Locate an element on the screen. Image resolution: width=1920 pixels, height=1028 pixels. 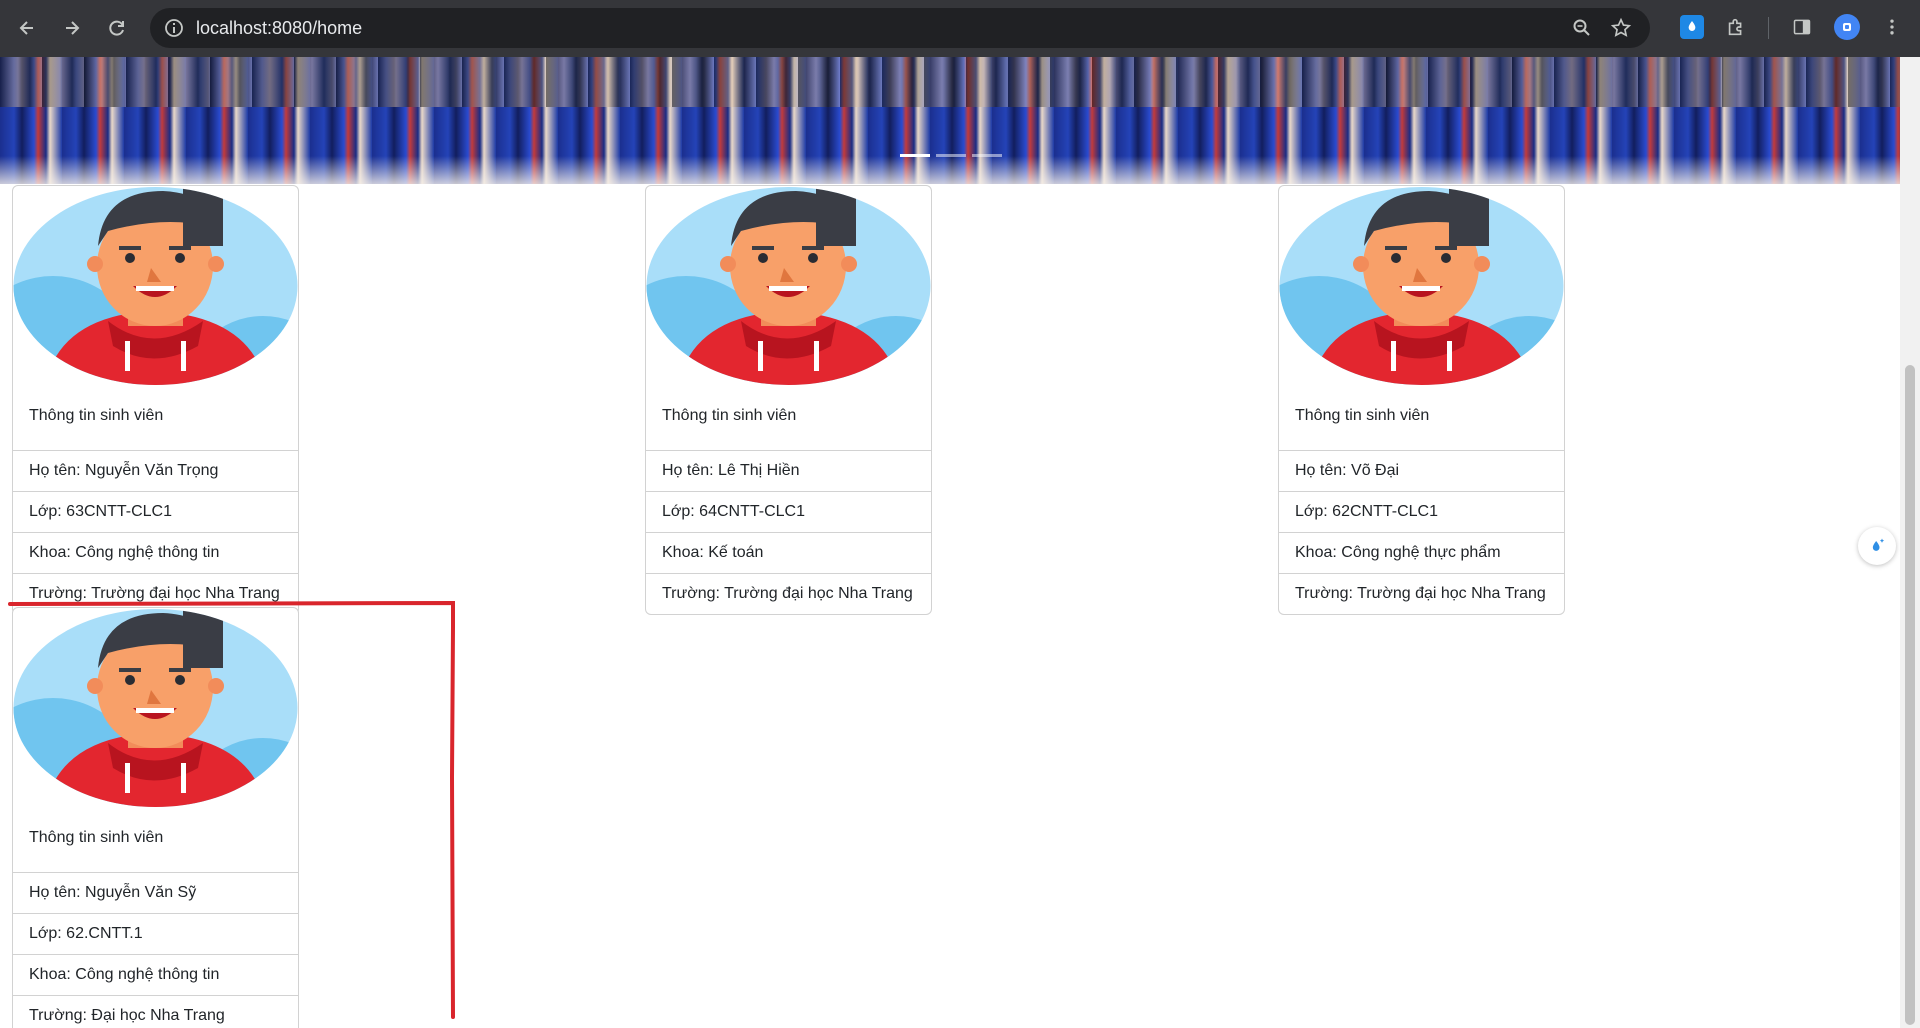
zoom-icon is located at coordinates (1582, 28).